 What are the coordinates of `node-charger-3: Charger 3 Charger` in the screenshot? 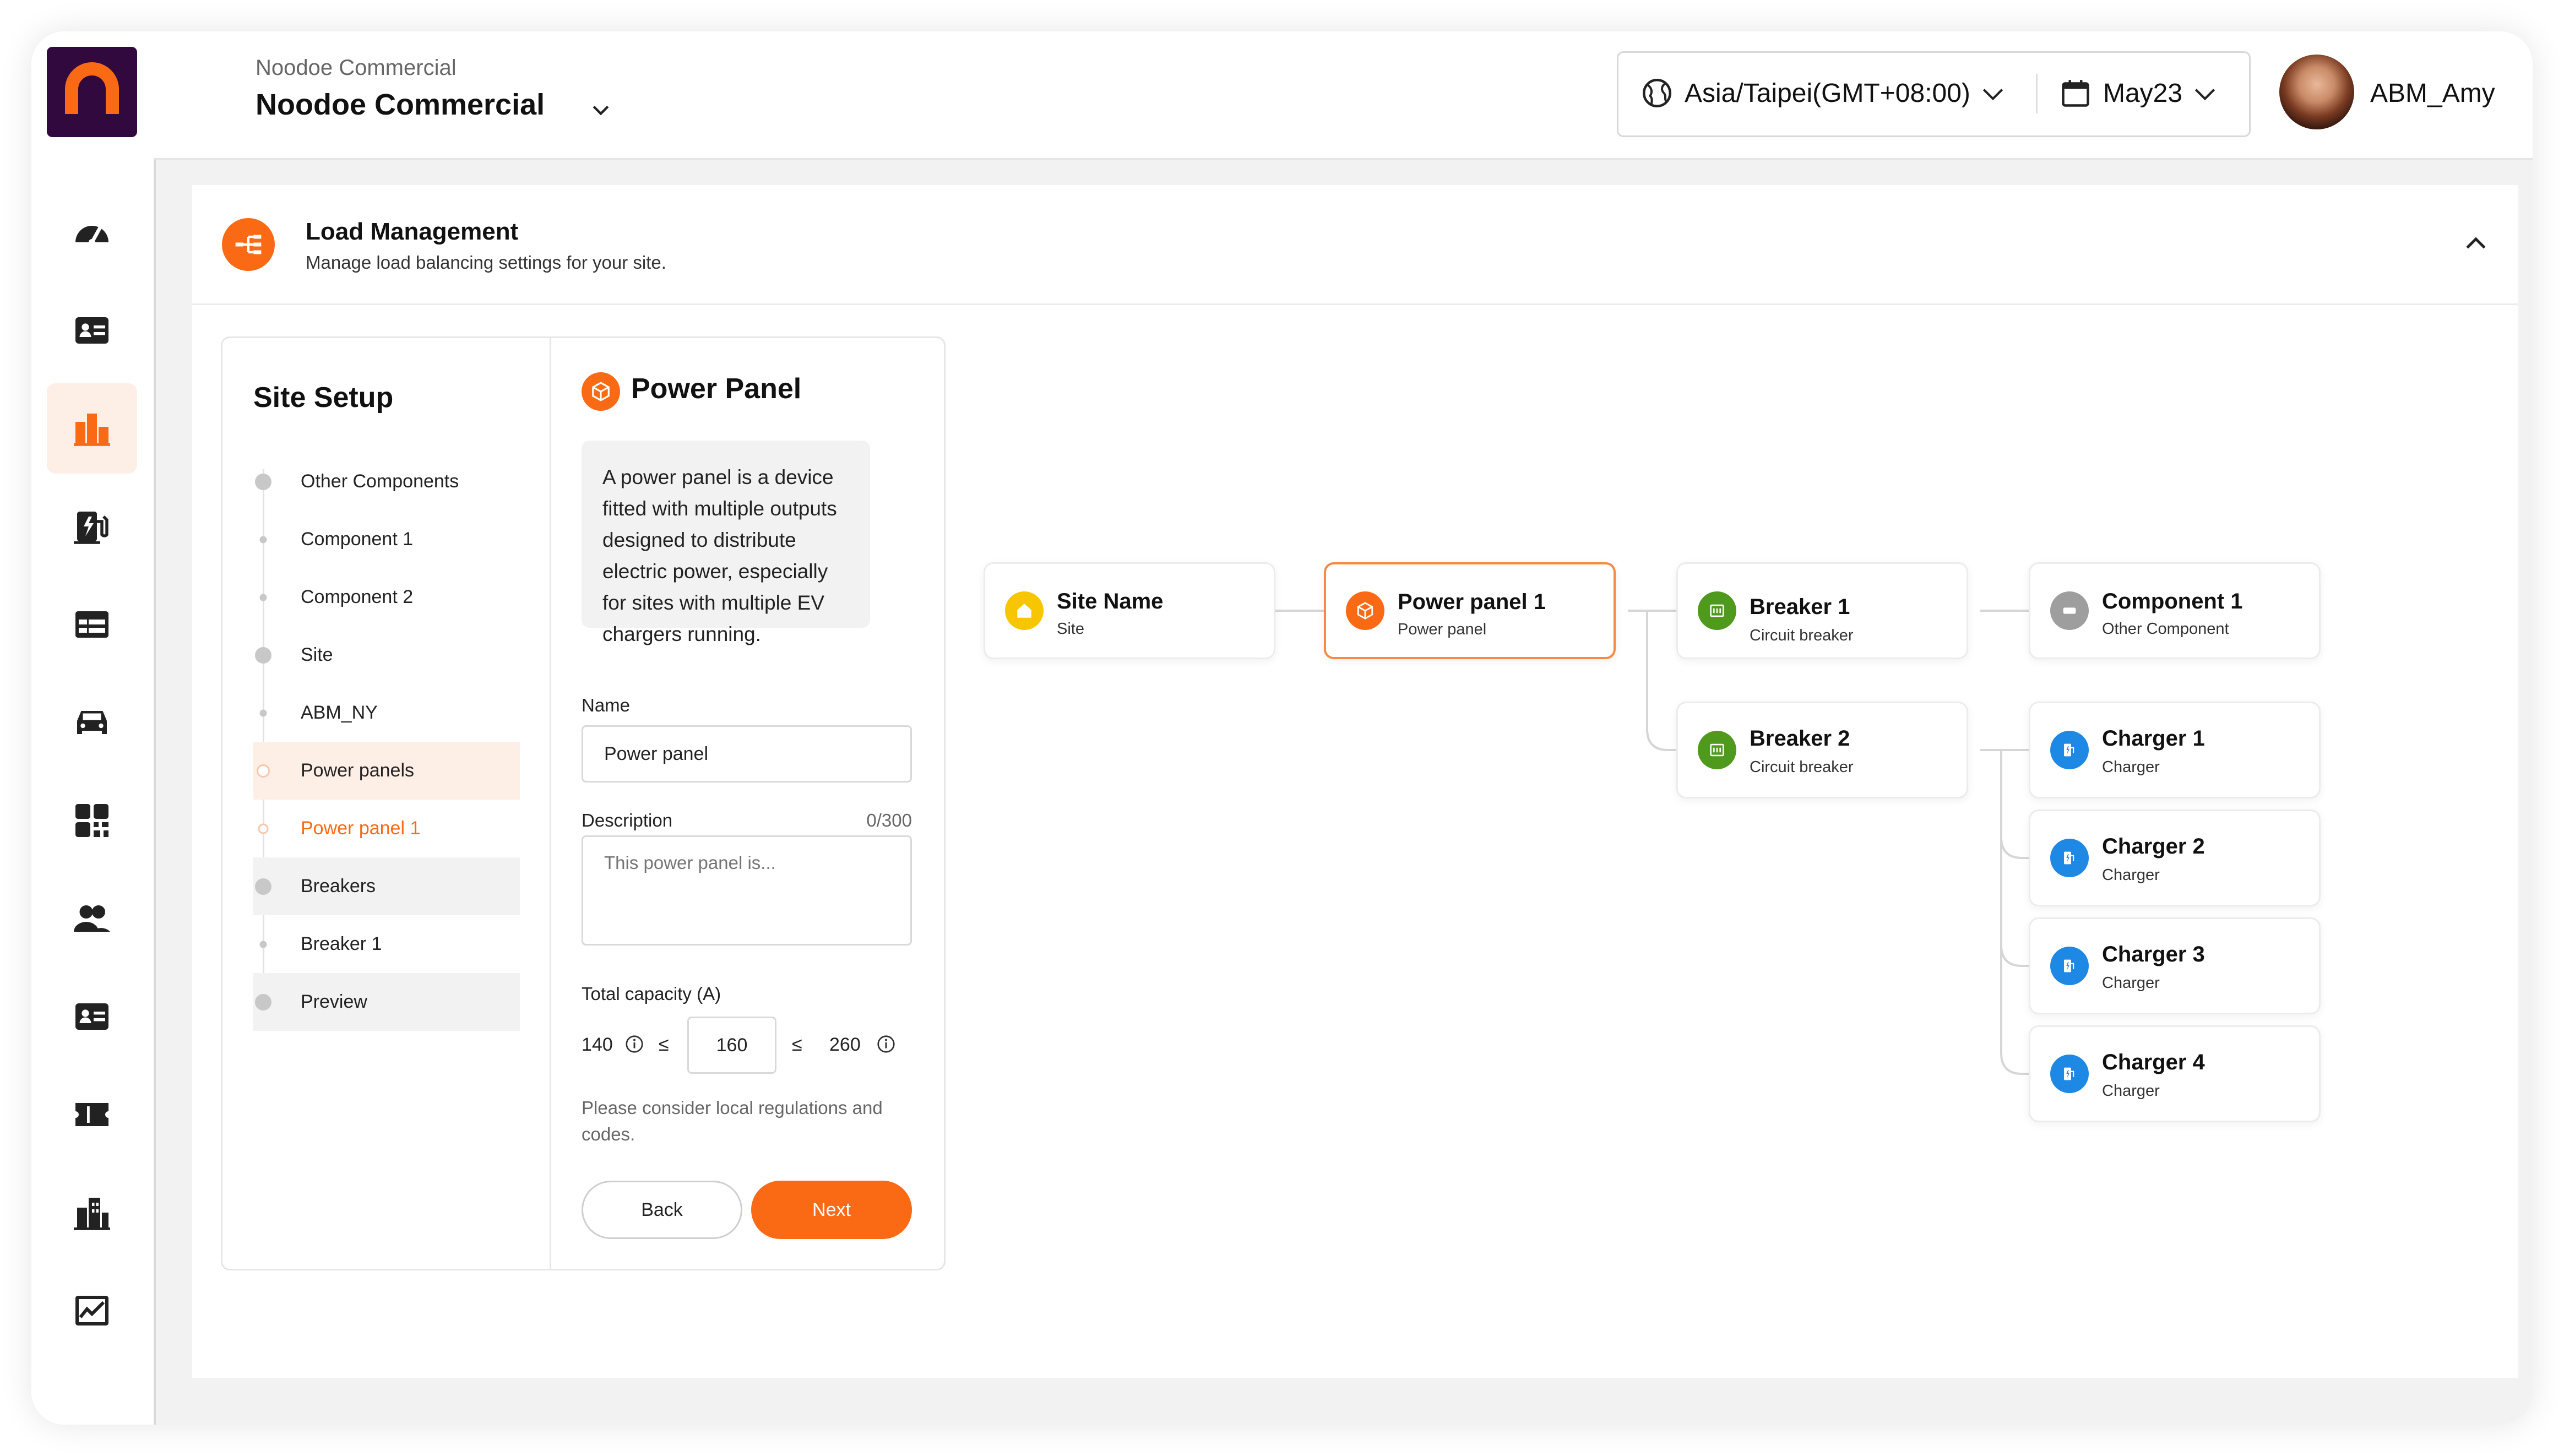 It's located at (2175, 966).